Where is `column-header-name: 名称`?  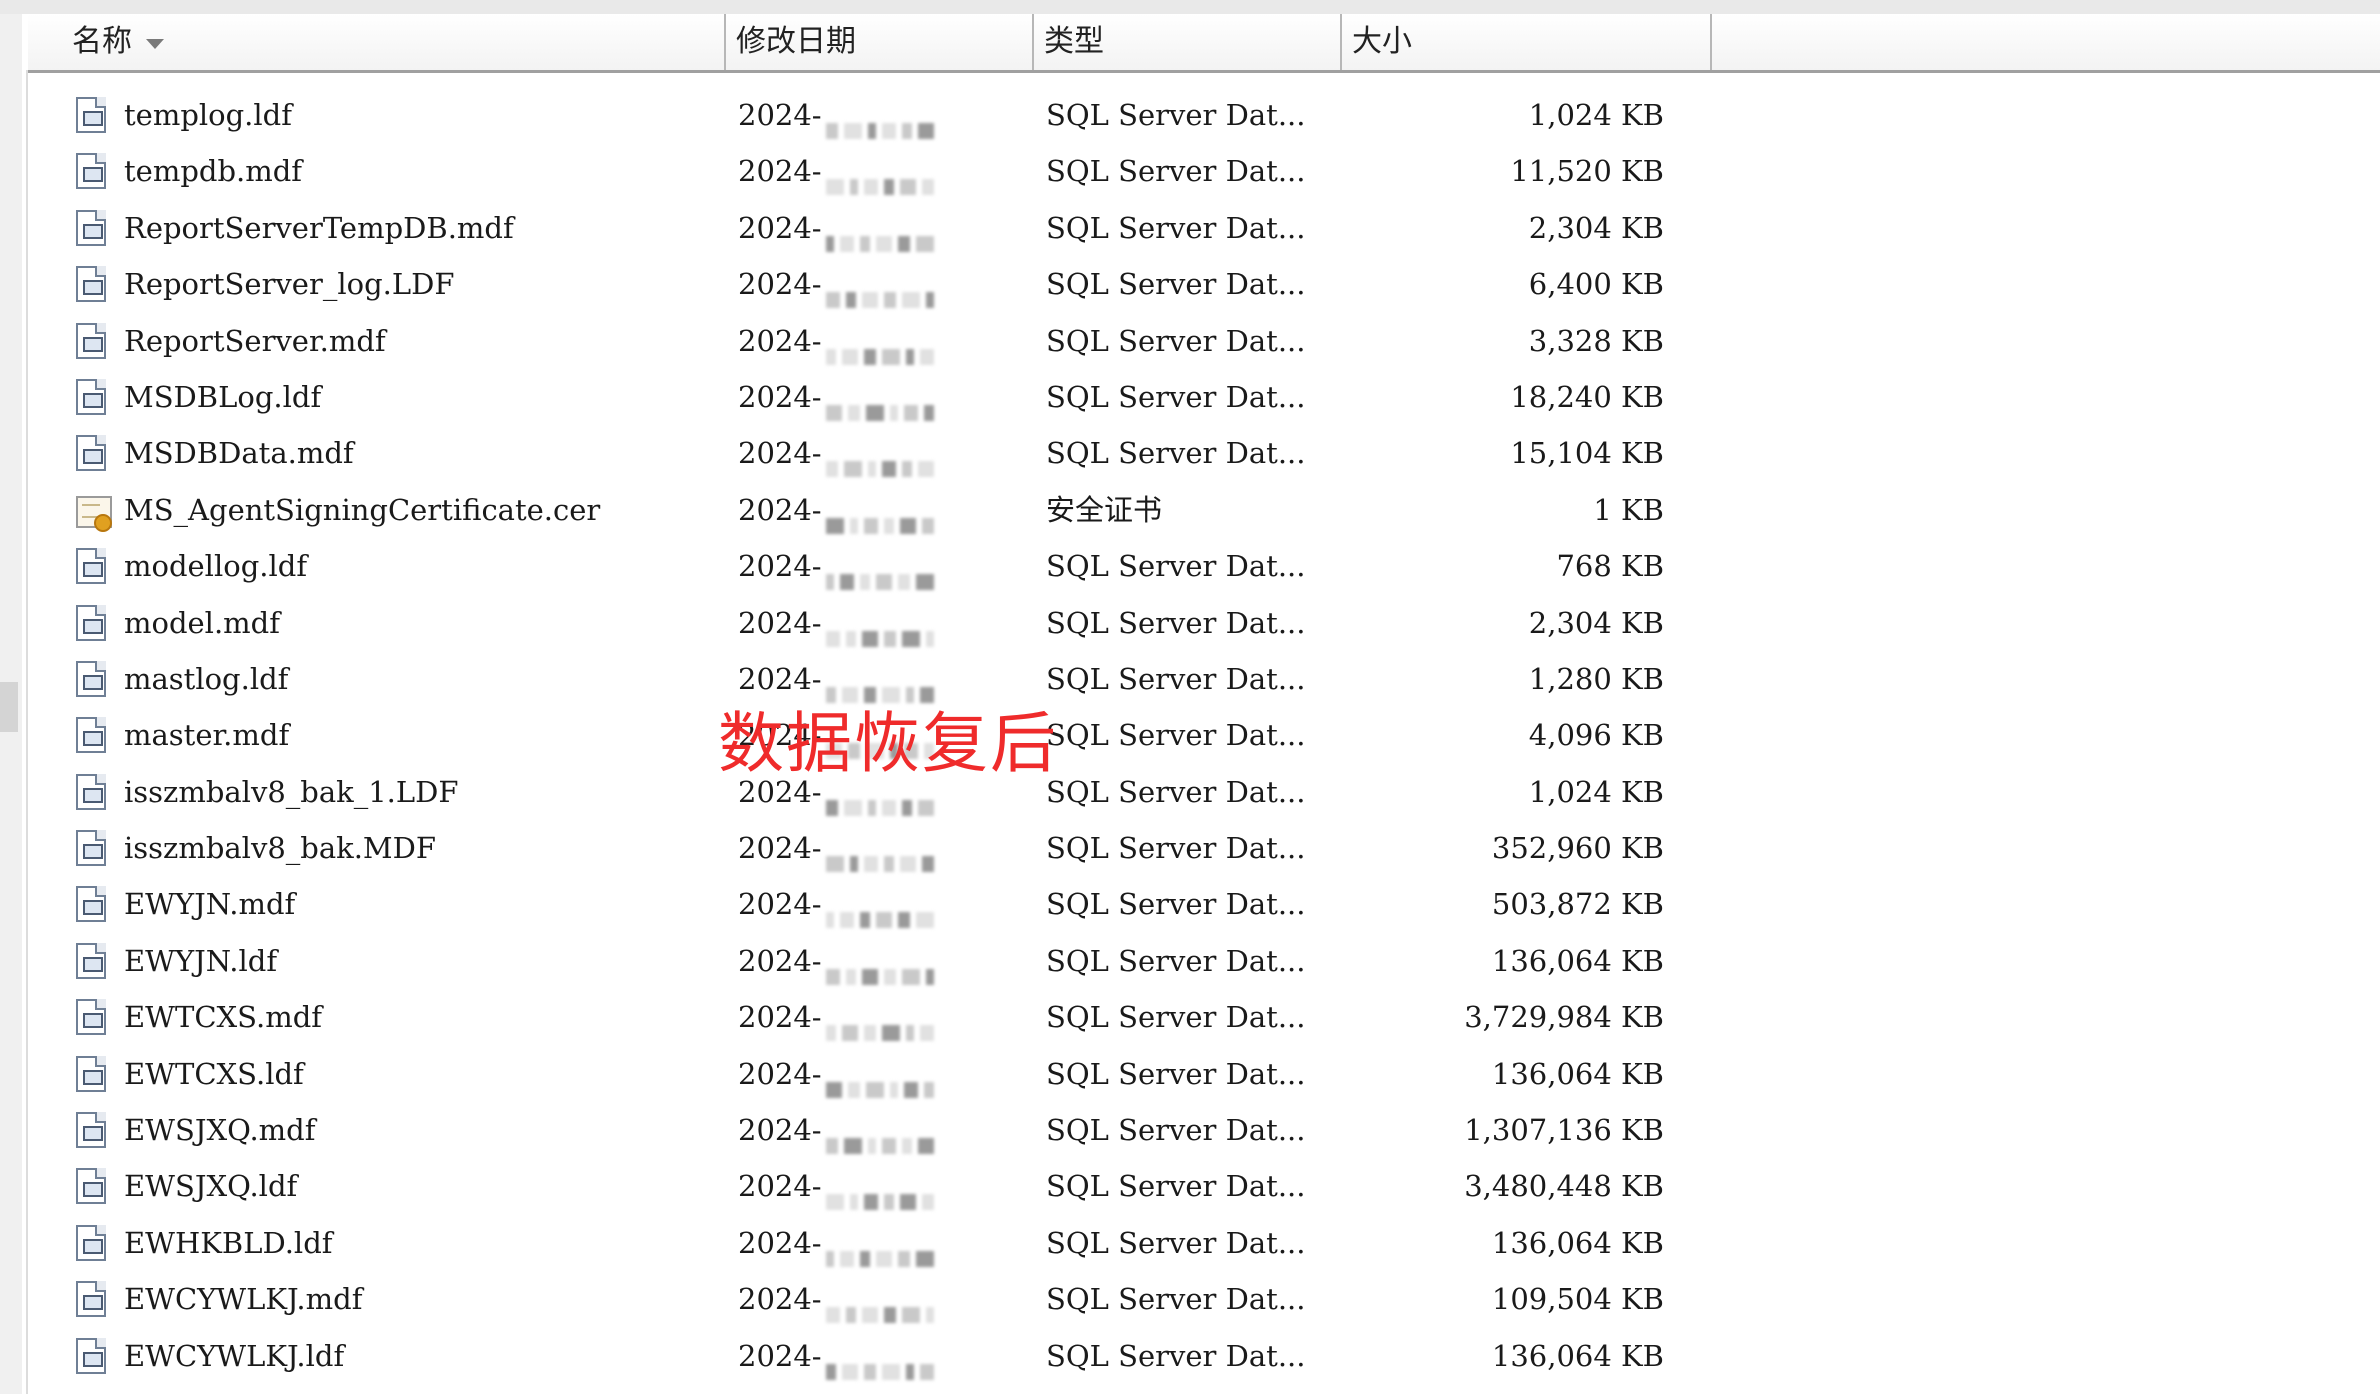 column-header-name: 名称 is located at coordinates (377, 42).